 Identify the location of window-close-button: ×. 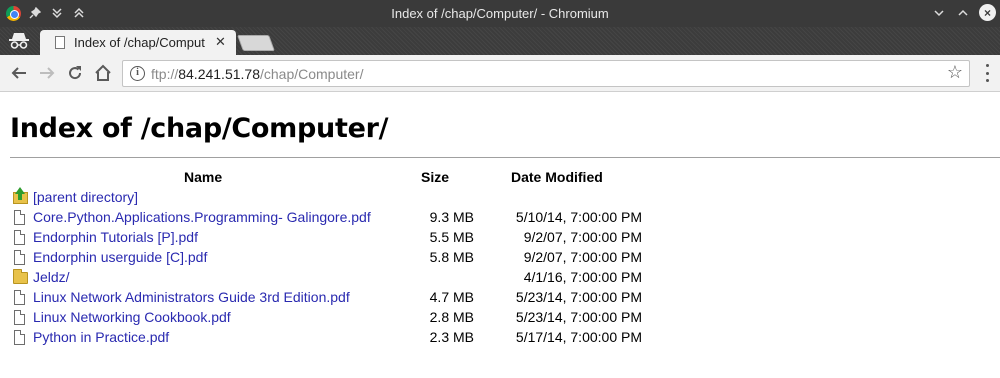
(987, 12).